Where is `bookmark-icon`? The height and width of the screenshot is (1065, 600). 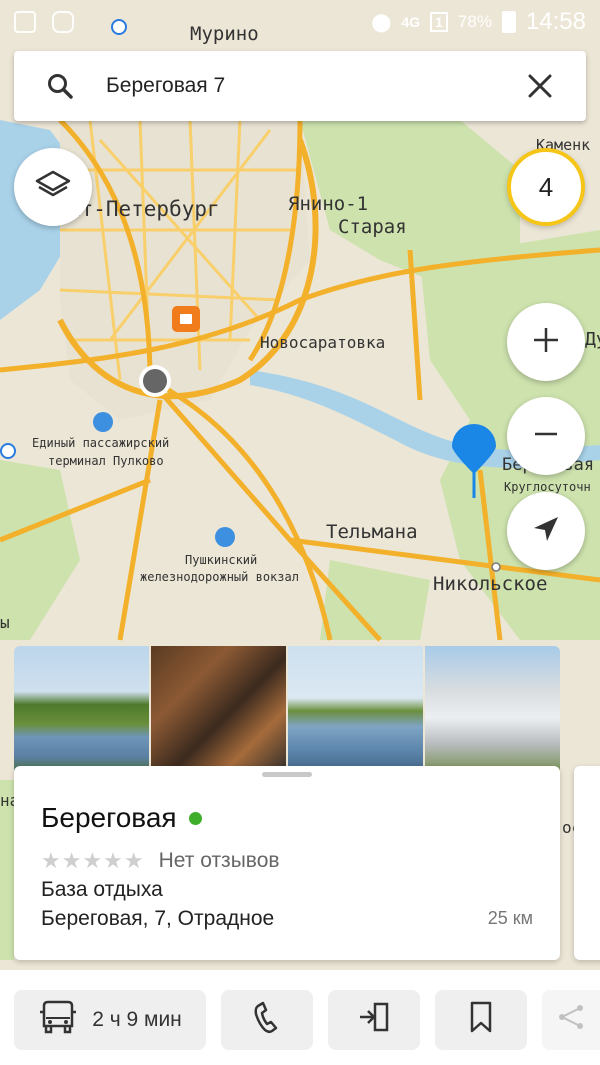 bookmark-icon is located at coordinates (481, 1020).